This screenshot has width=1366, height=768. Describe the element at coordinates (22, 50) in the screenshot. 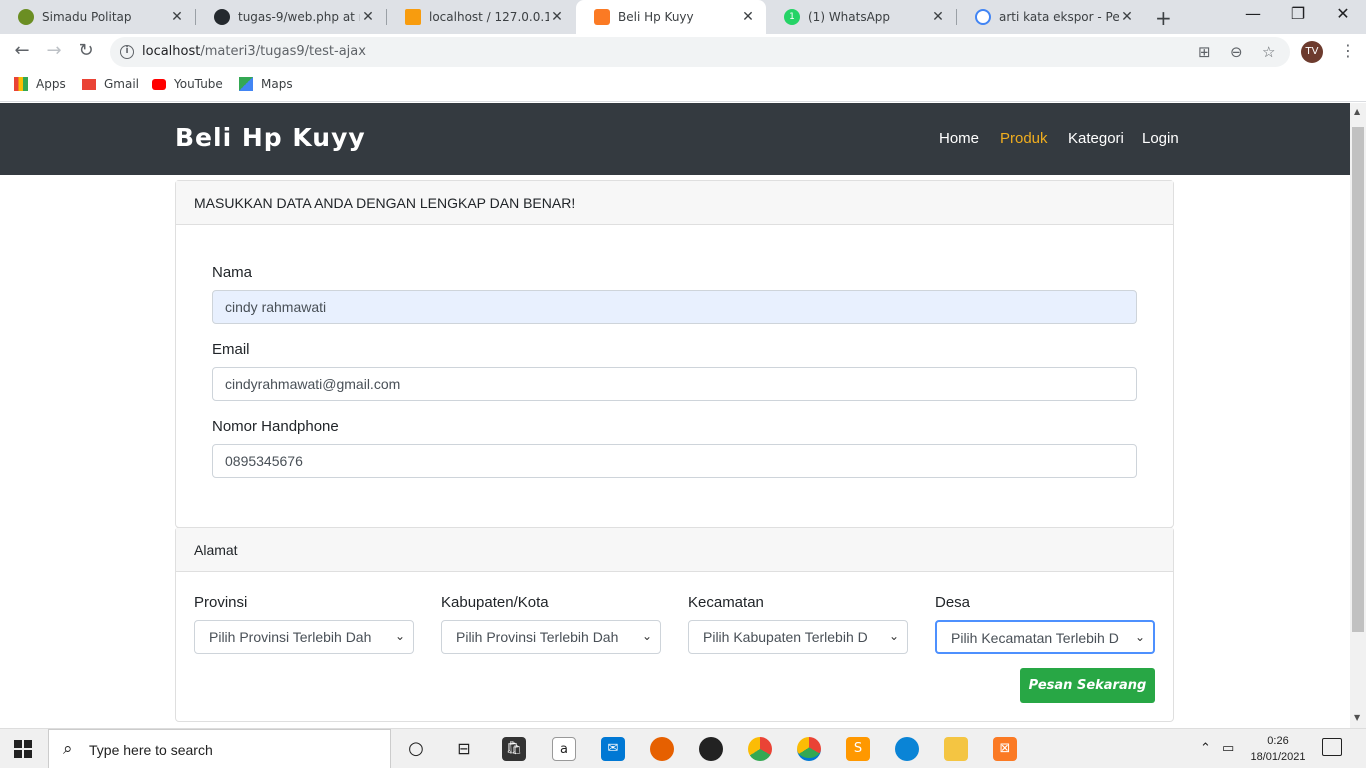

I see `back-arrow-icon: ←` at that location.